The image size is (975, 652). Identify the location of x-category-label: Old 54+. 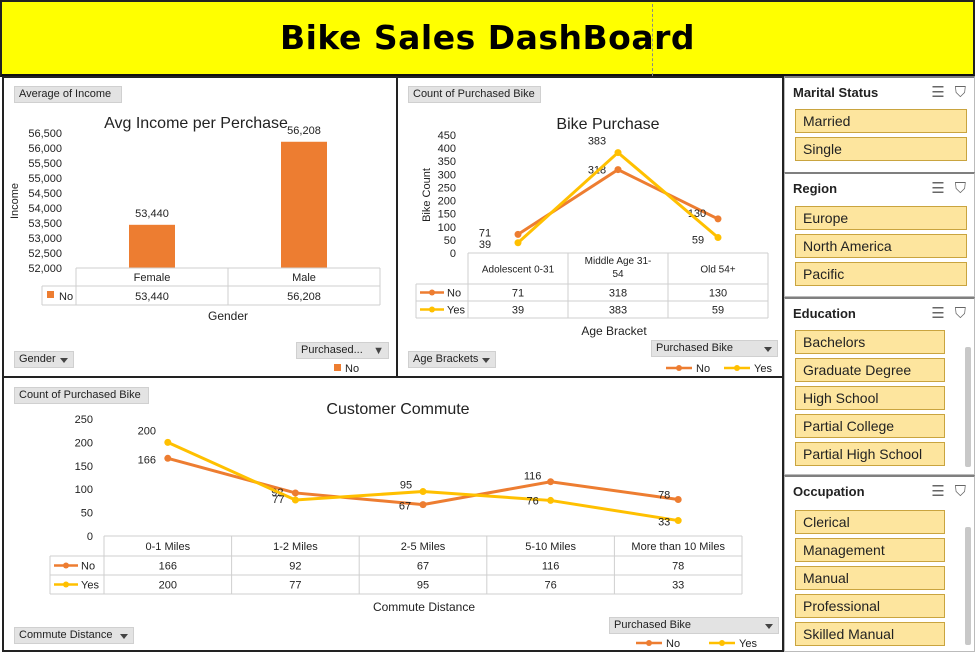
(717, 270).